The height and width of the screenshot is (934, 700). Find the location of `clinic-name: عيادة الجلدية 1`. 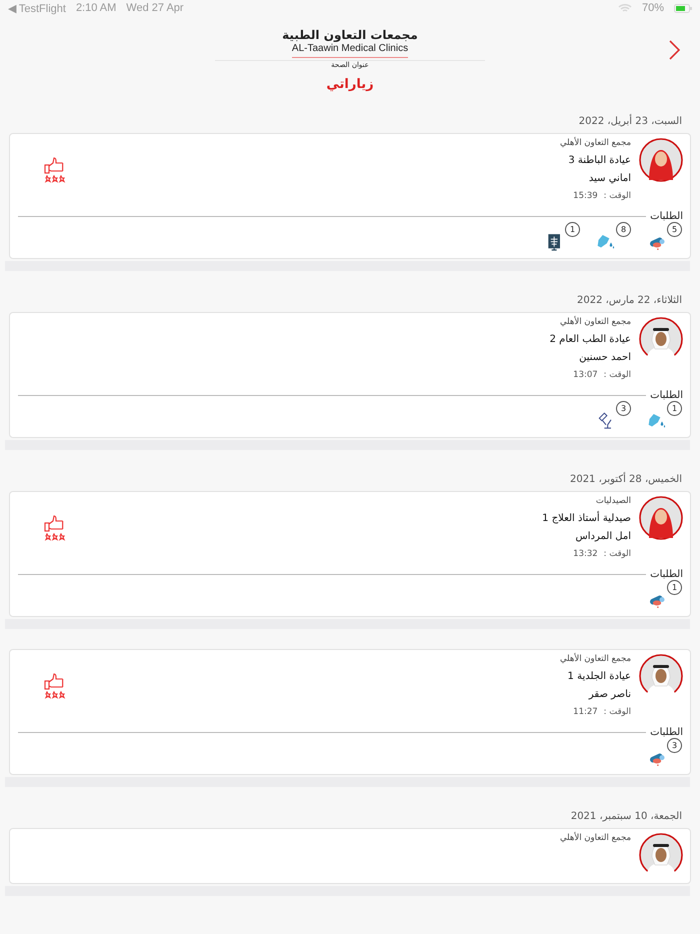

clinic-name: عيادة الجلدية 1 is located at coordinates (598, 676).